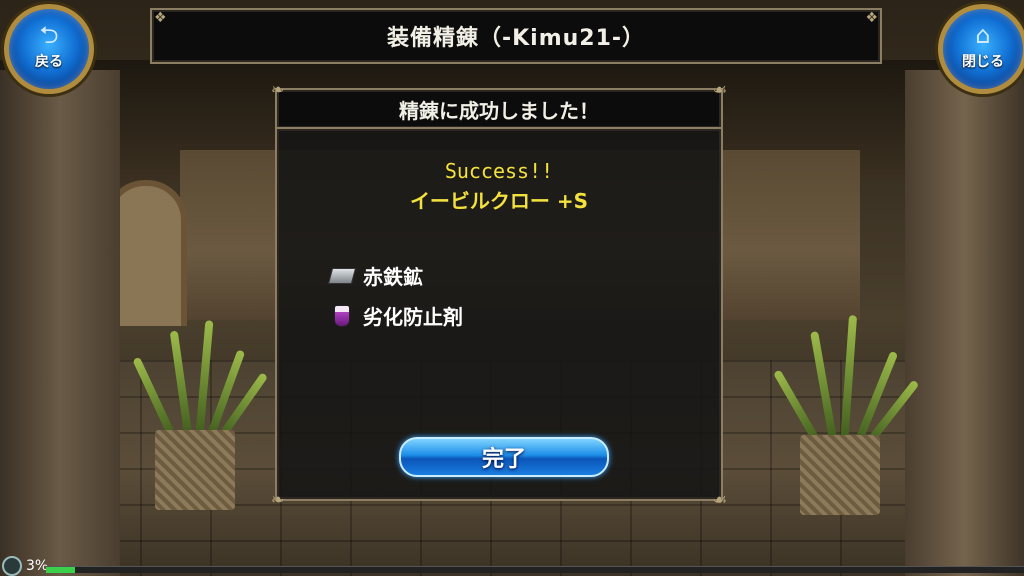 This screenshot has width=1024, height=576. I want to click on success-message: Success!!, so click(499, 171).